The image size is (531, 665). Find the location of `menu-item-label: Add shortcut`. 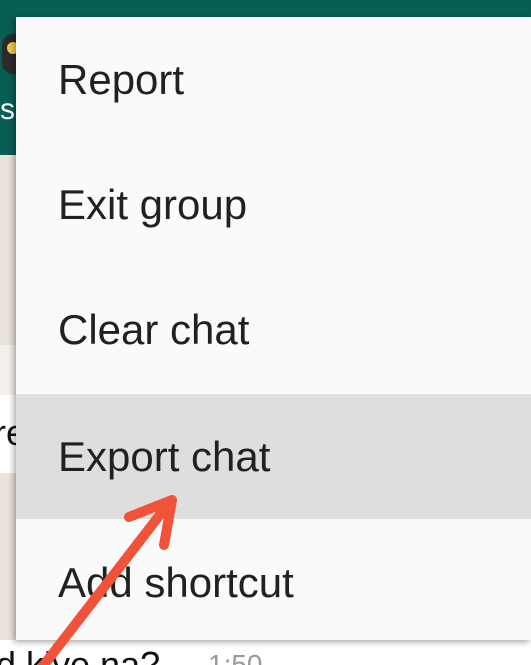

menu-item-label: Add shortcut is located at coordinates (176, 582).